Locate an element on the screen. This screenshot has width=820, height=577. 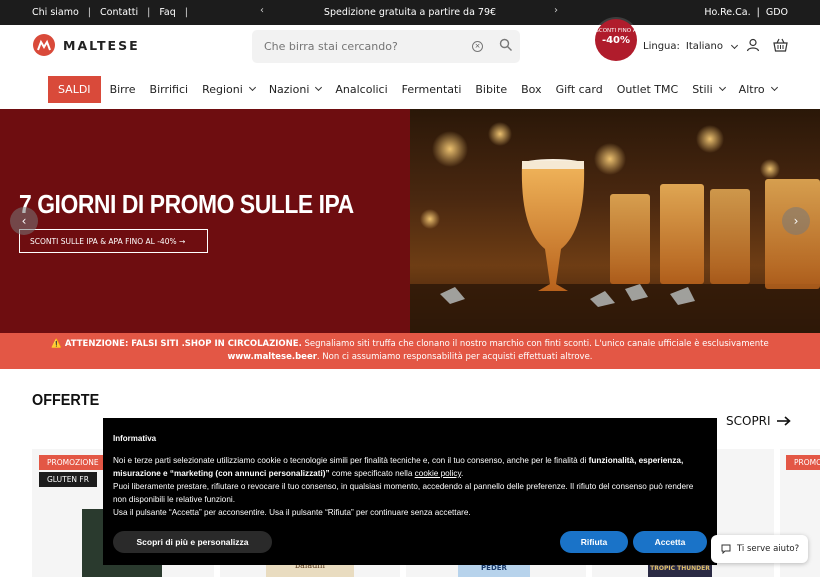
language-selector: Lingua: Italiano is located at coordinates (691, 46).